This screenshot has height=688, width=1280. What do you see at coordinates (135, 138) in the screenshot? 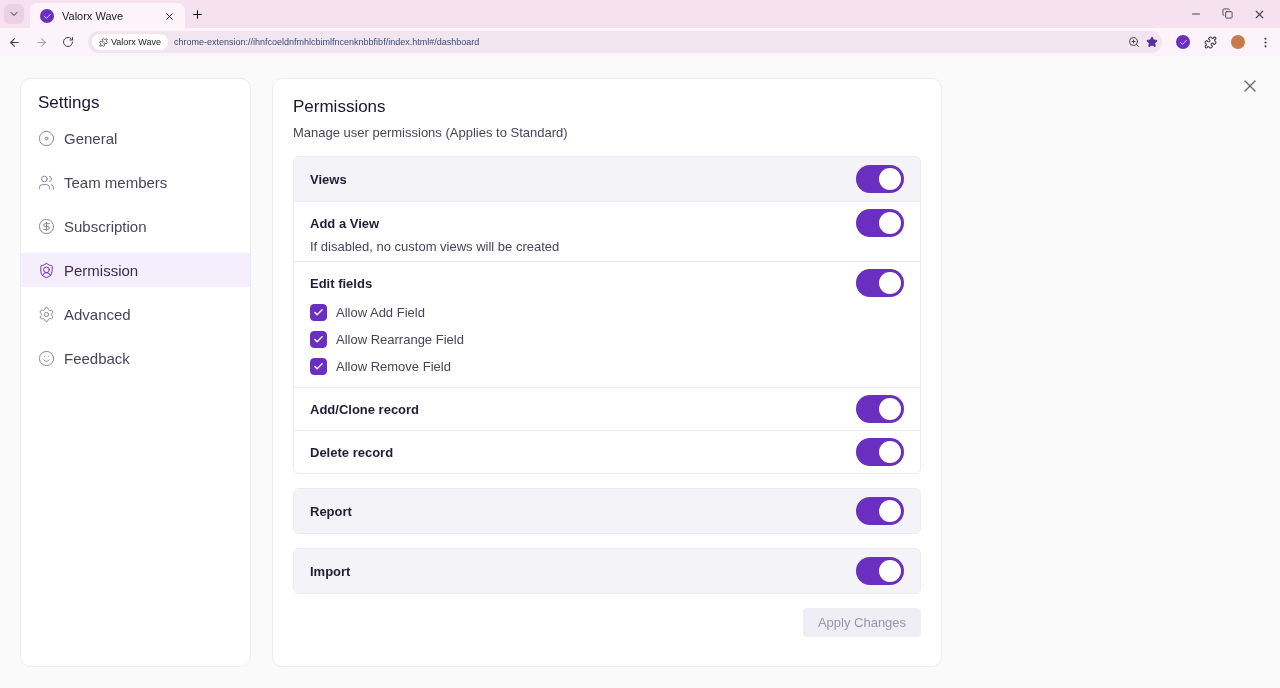
I see `sidebar-item: General` at bounding box center [135, 138].